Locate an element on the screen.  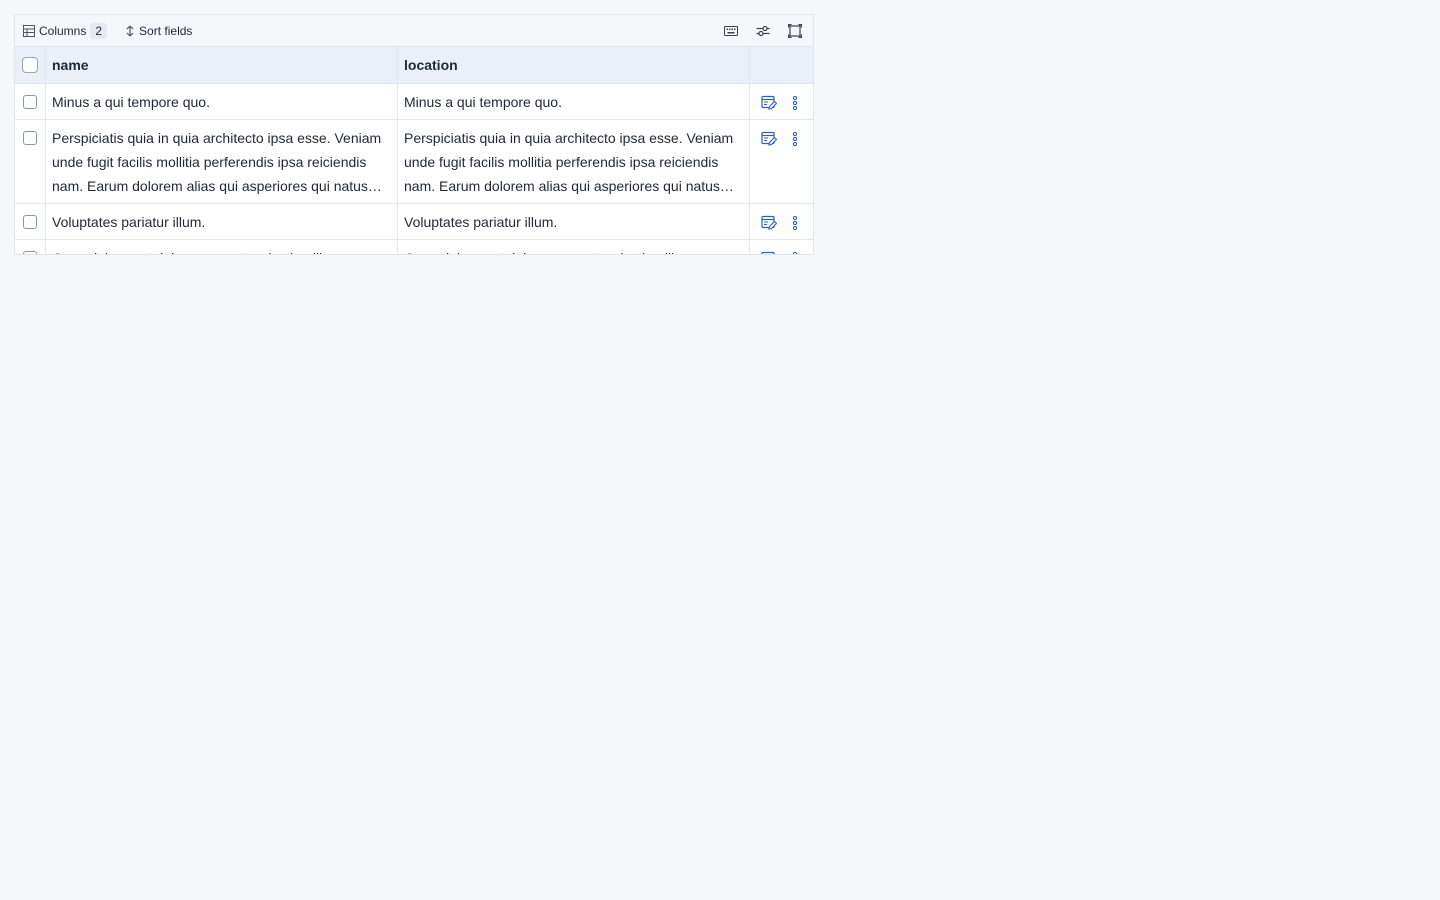
column-header-label: location is located at coordinates (431, 65).